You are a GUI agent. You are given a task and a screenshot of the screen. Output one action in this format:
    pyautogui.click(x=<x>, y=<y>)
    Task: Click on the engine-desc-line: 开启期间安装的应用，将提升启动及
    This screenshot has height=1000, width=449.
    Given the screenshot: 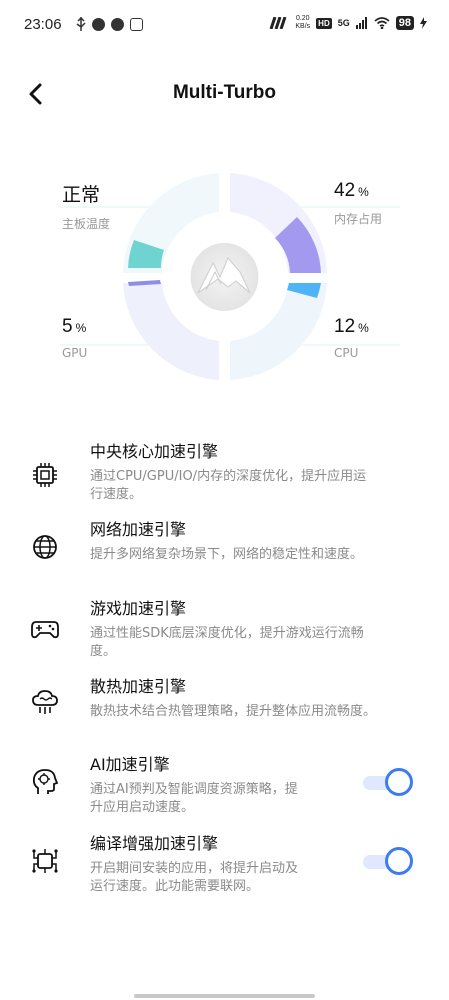 What is the action you would take?
    pyautogui.click(x=194, y=868)
    